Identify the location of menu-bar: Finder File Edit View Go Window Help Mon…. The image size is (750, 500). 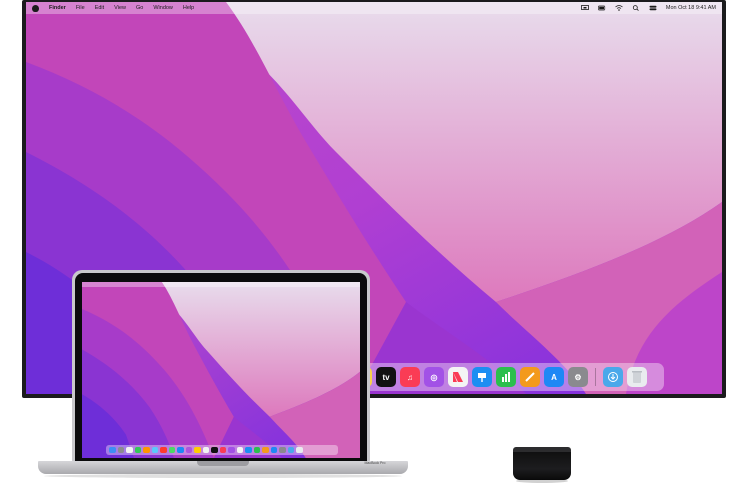
(374, 8).